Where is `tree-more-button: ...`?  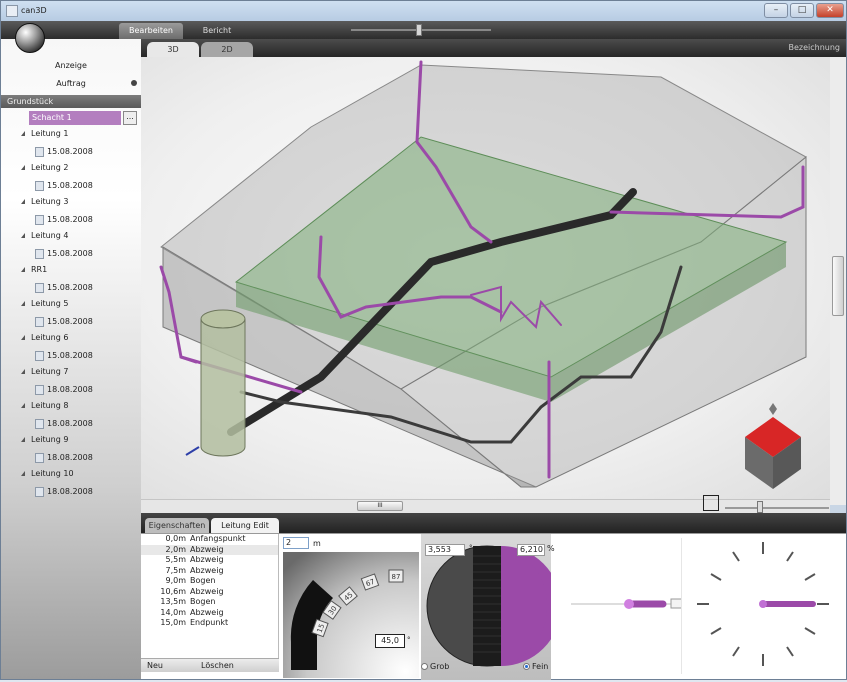 tree-more-button: ... is located at coordinates (130, 118).